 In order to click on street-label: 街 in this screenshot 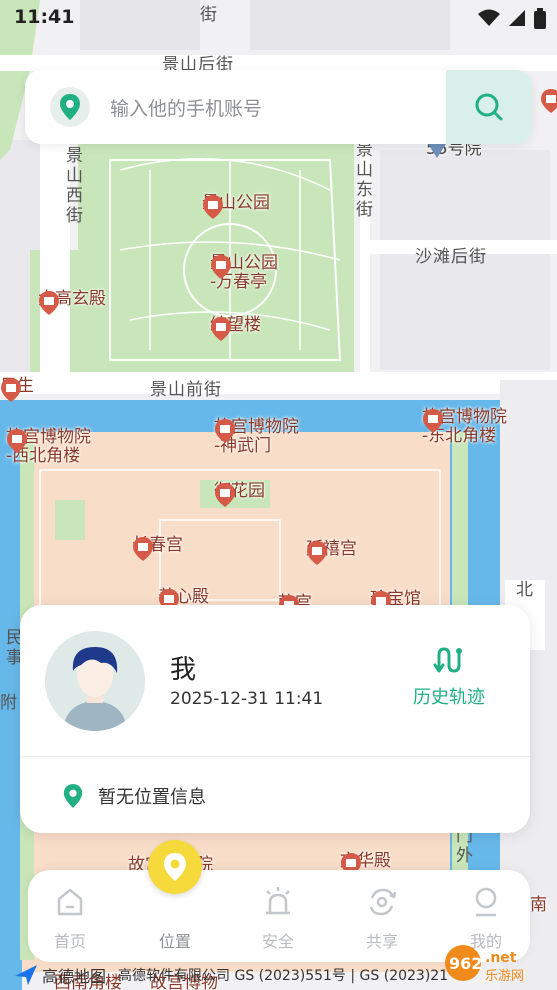, I will do `click(209, 15)`.